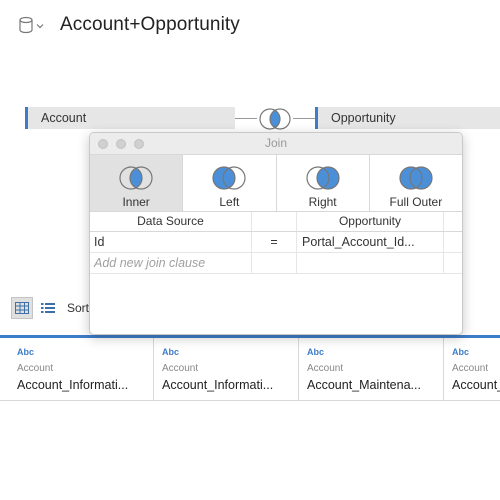 This screenshot has height=500, width=500. Describe the element at coordinates (304, 118) in the screenshot. I see `join-connector-right` at that location.